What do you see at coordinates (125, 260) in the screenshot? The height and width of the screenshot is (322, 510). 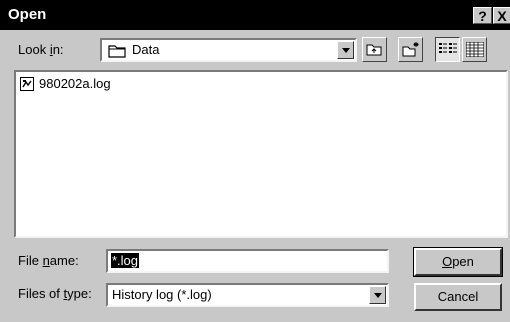 I see `file-name-value: *.log` at bounding box center [125, 260].